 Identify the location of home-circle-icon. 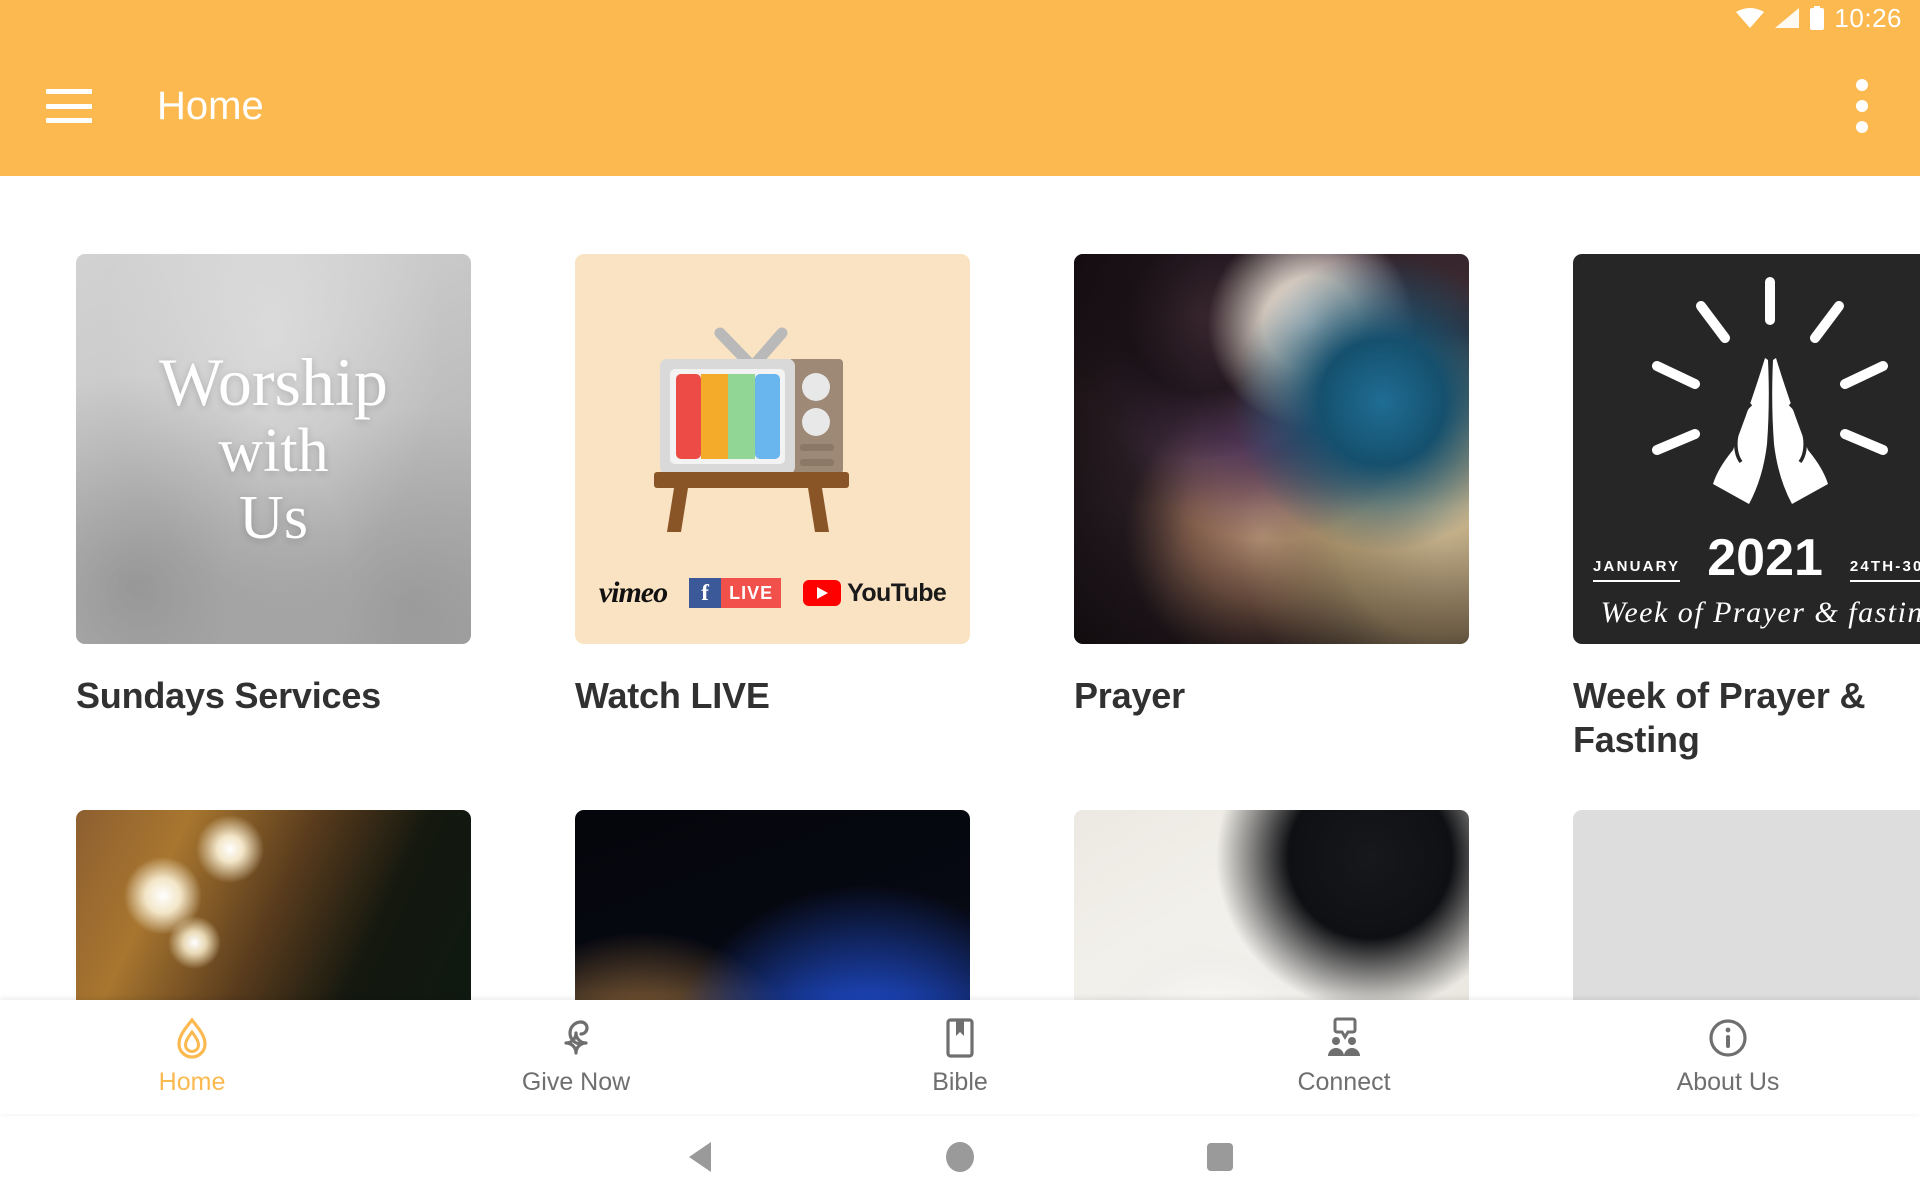
(960, 1157).